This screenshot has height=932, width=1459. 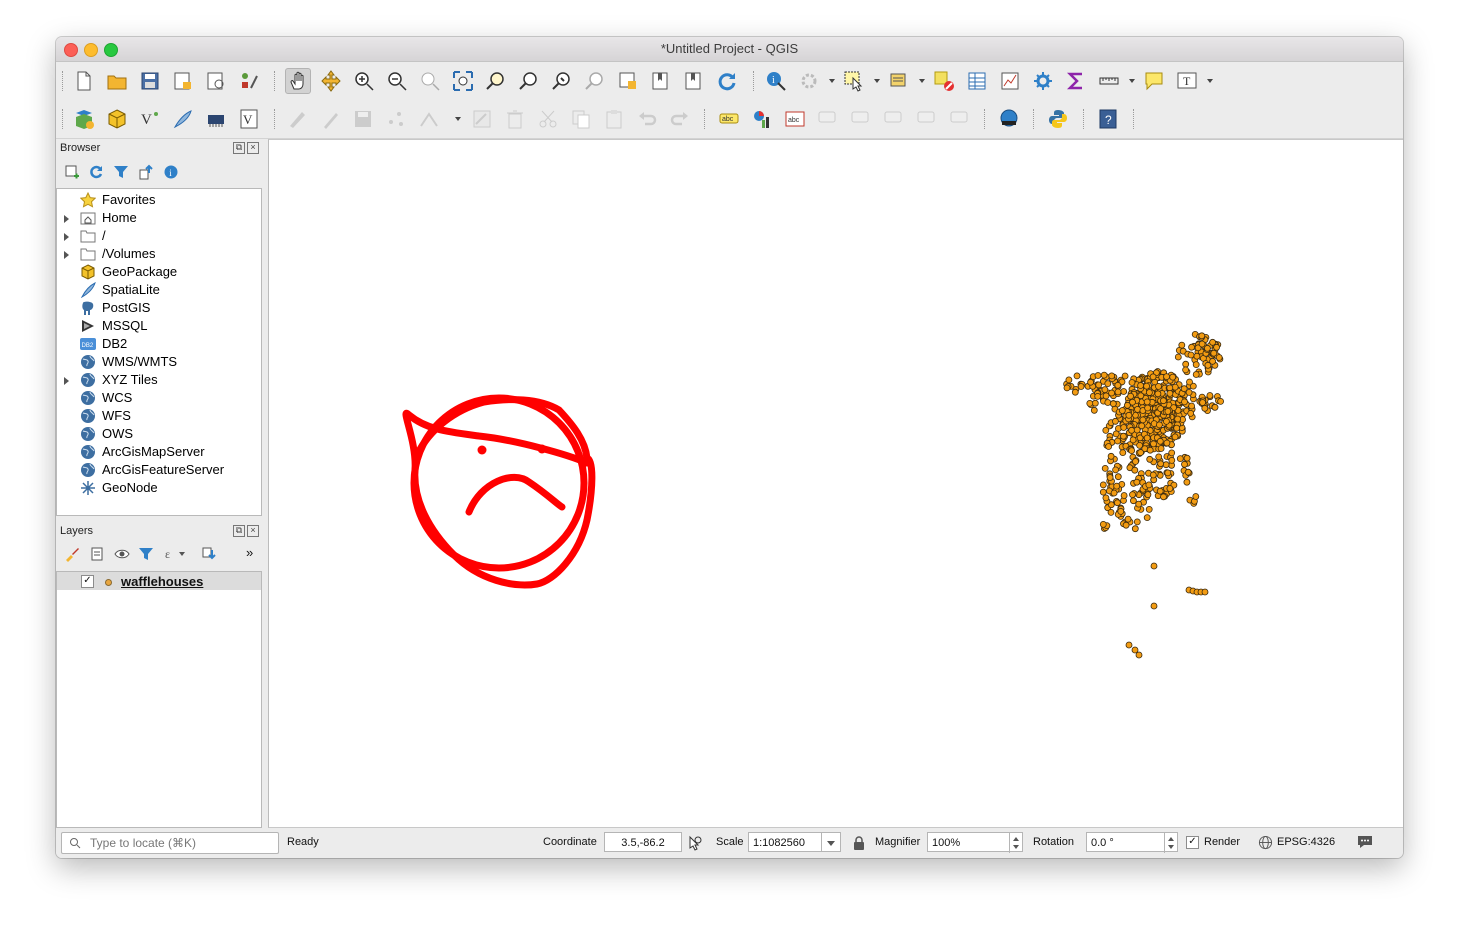 I want to click on sum-sigma-icon, so click(x=1076, y=81).